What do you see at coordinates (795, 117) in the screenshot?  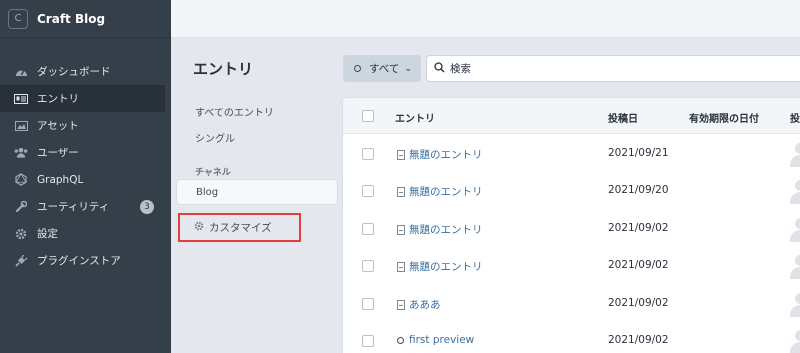 I see `header-author: 投` at bounding box center [795, 117].